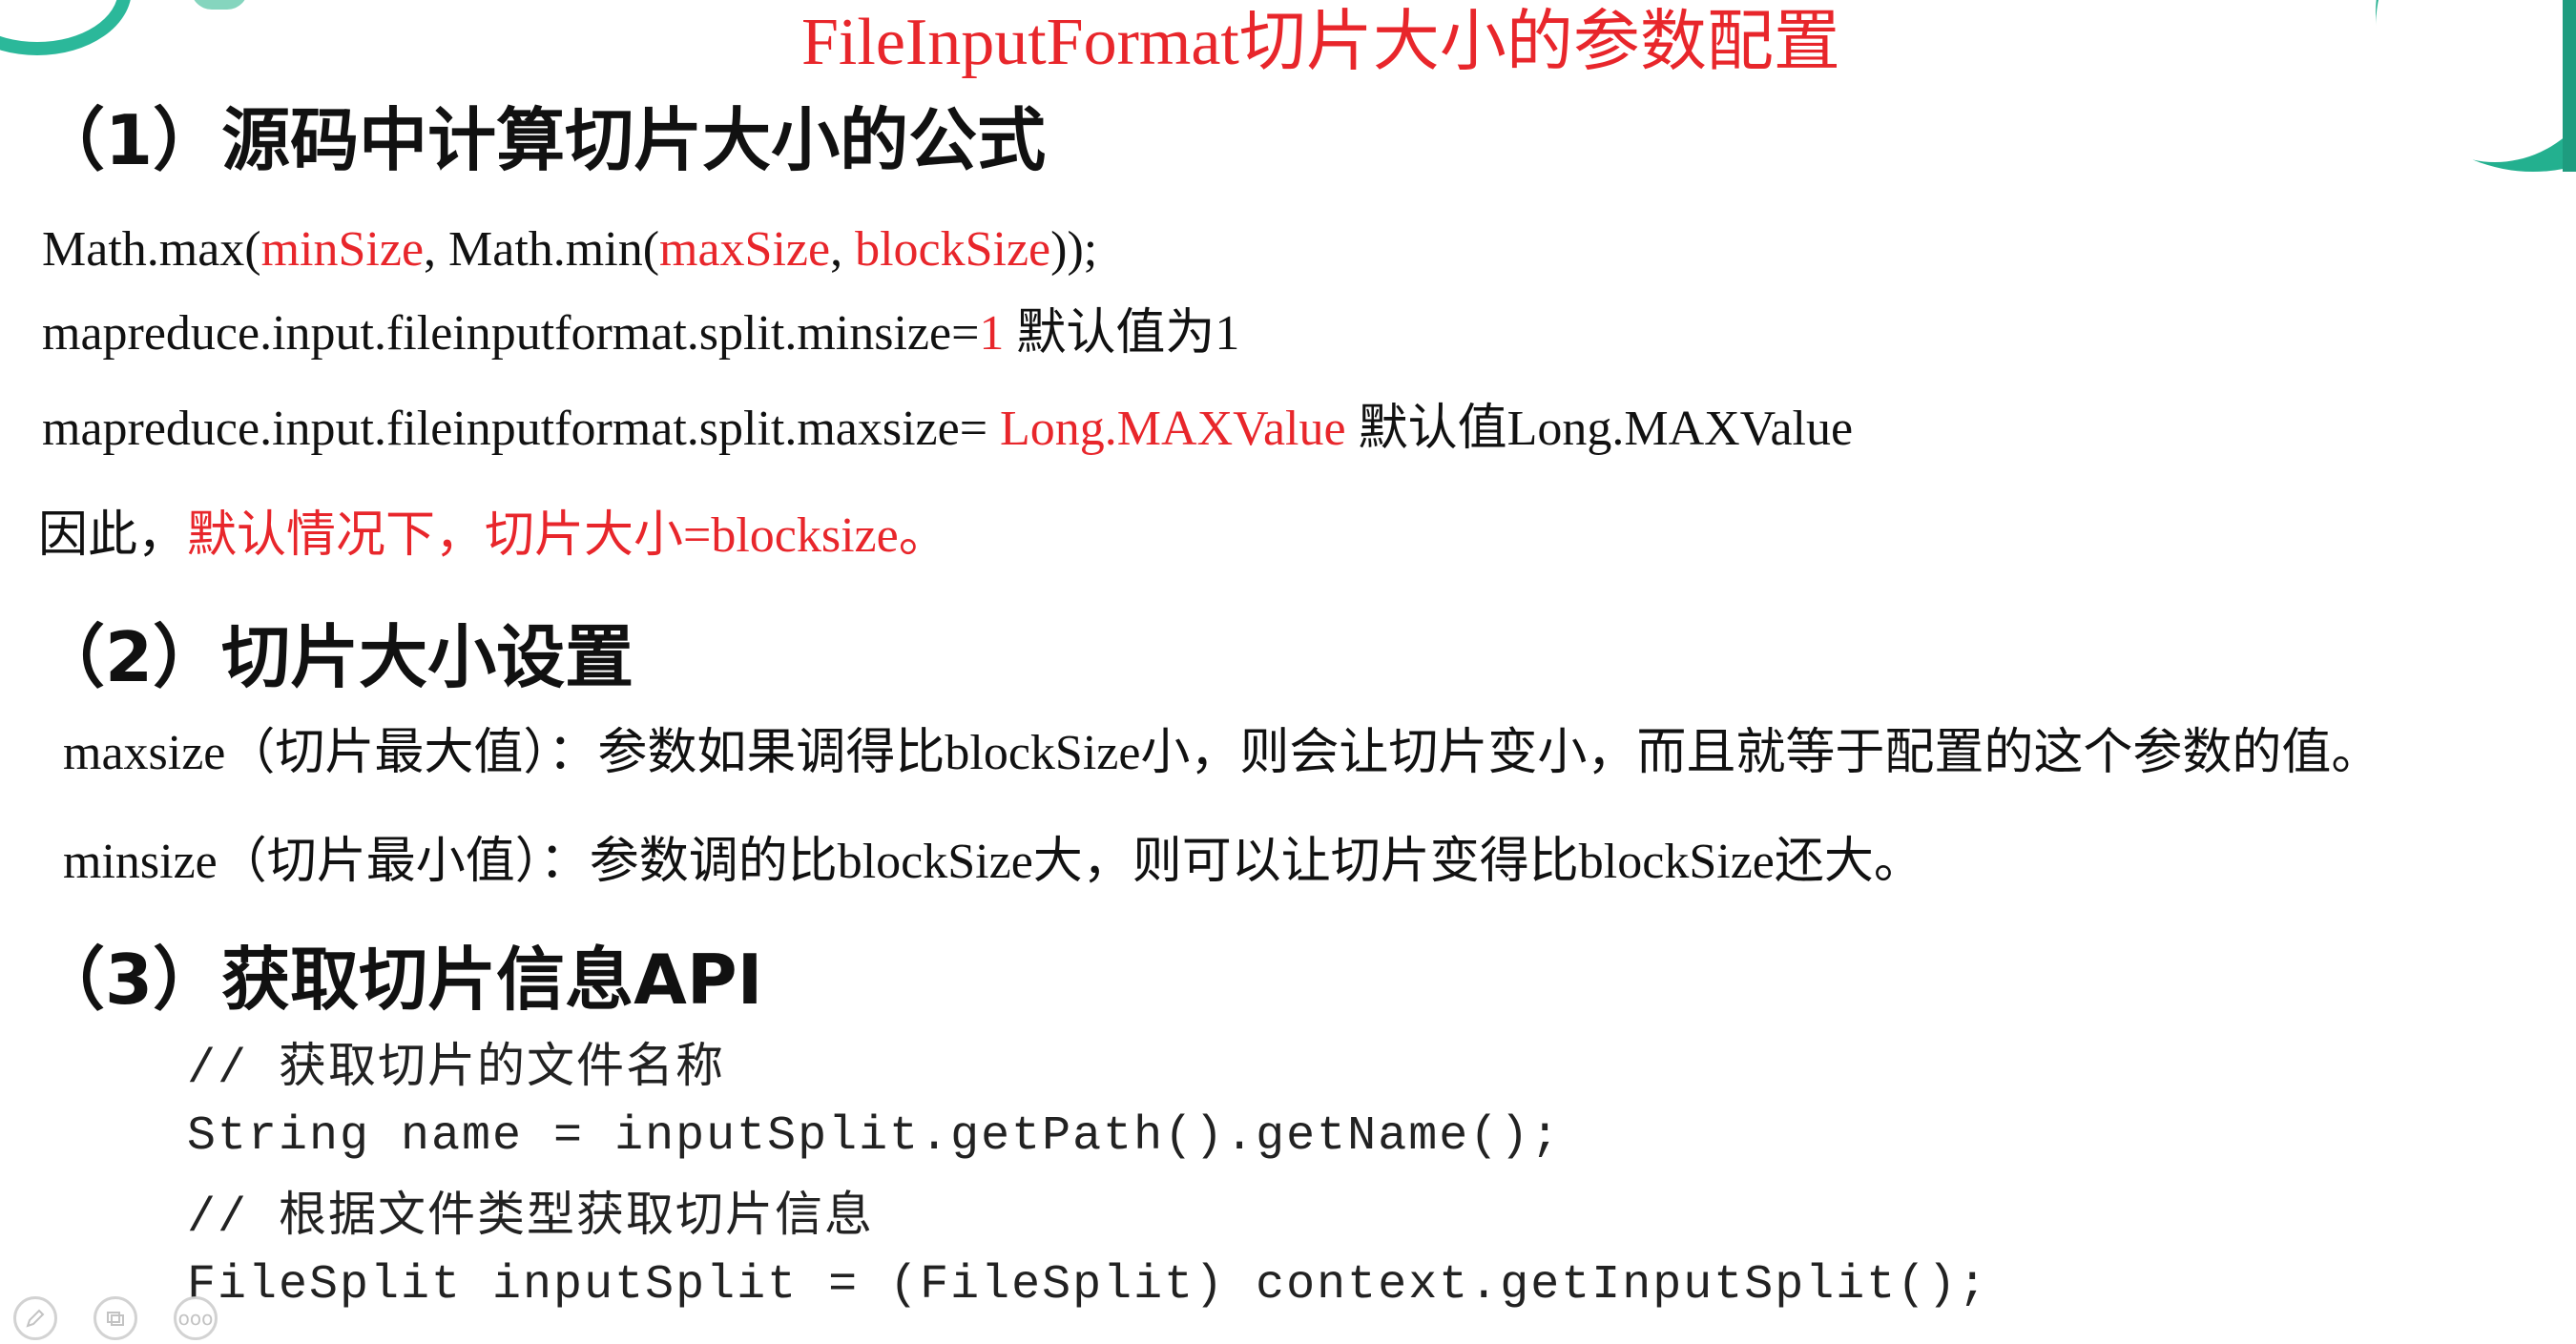  Describe the element at coordinates (745, 250) in the screenshot. I see `formula-maxsize: maxSize` at that location.